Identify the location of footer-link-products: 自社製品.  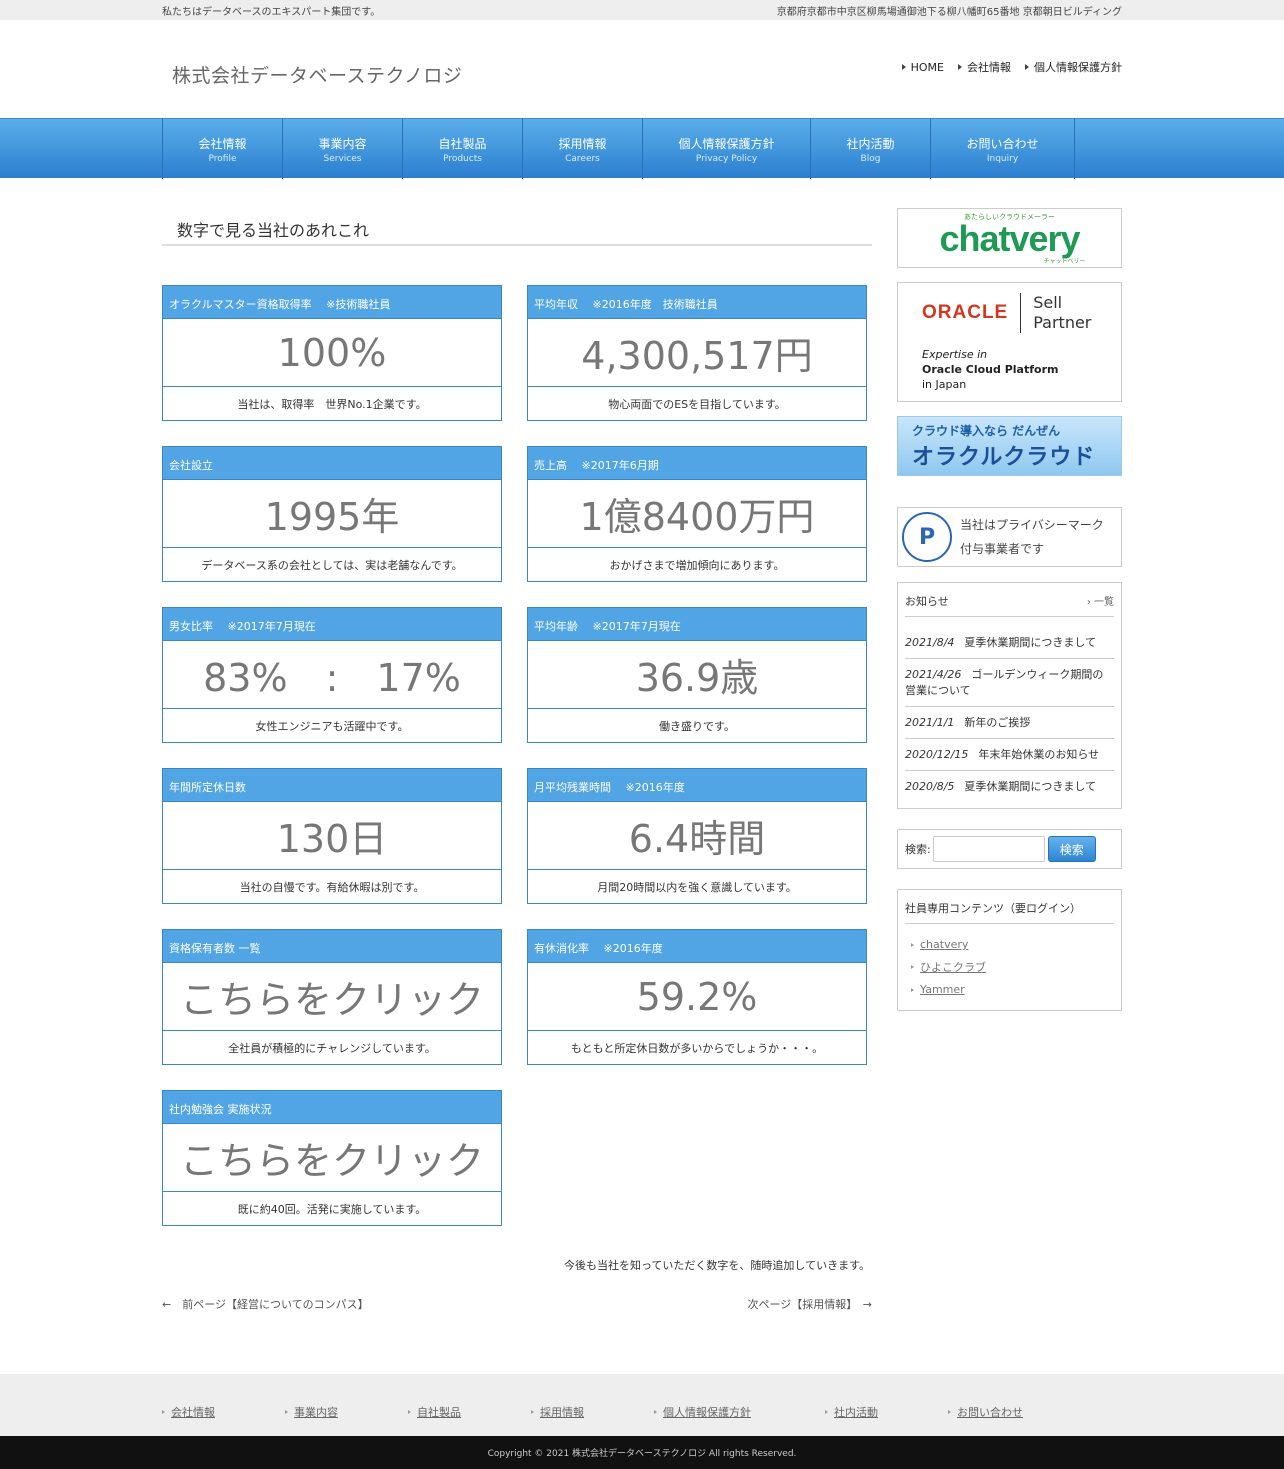
(469, 1412).